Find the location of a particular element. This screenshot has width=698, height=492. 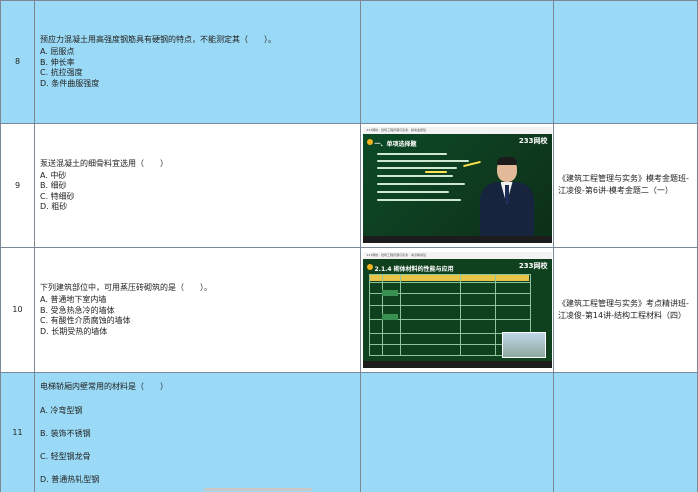

row-number: 11 is located at coordinates (17, 432).